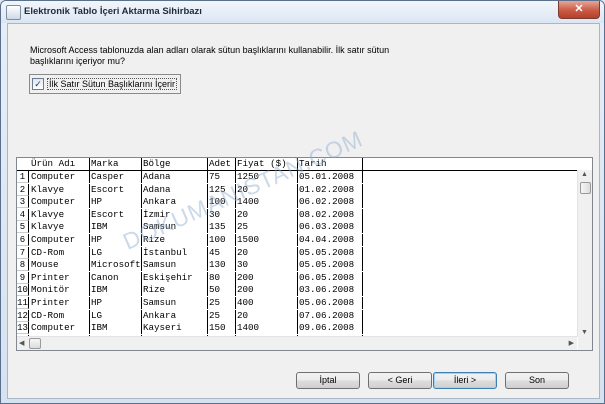 The image size is (605, 404). What do you see at coordinates (175, 164) in the screenshot?
I see `column-header-bolge: Bölge` at bounding box center [175, 164].